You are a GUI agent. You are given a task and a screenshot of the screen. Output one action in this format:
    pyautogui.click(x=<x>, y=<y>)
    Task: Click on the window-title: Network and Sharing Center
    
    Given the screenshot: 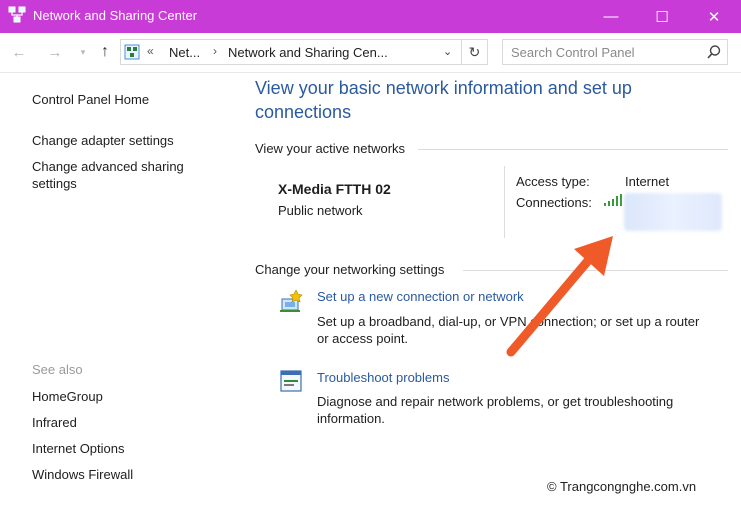 What is the action you would take?
    pyautogui.click(x=115, y=15)
    